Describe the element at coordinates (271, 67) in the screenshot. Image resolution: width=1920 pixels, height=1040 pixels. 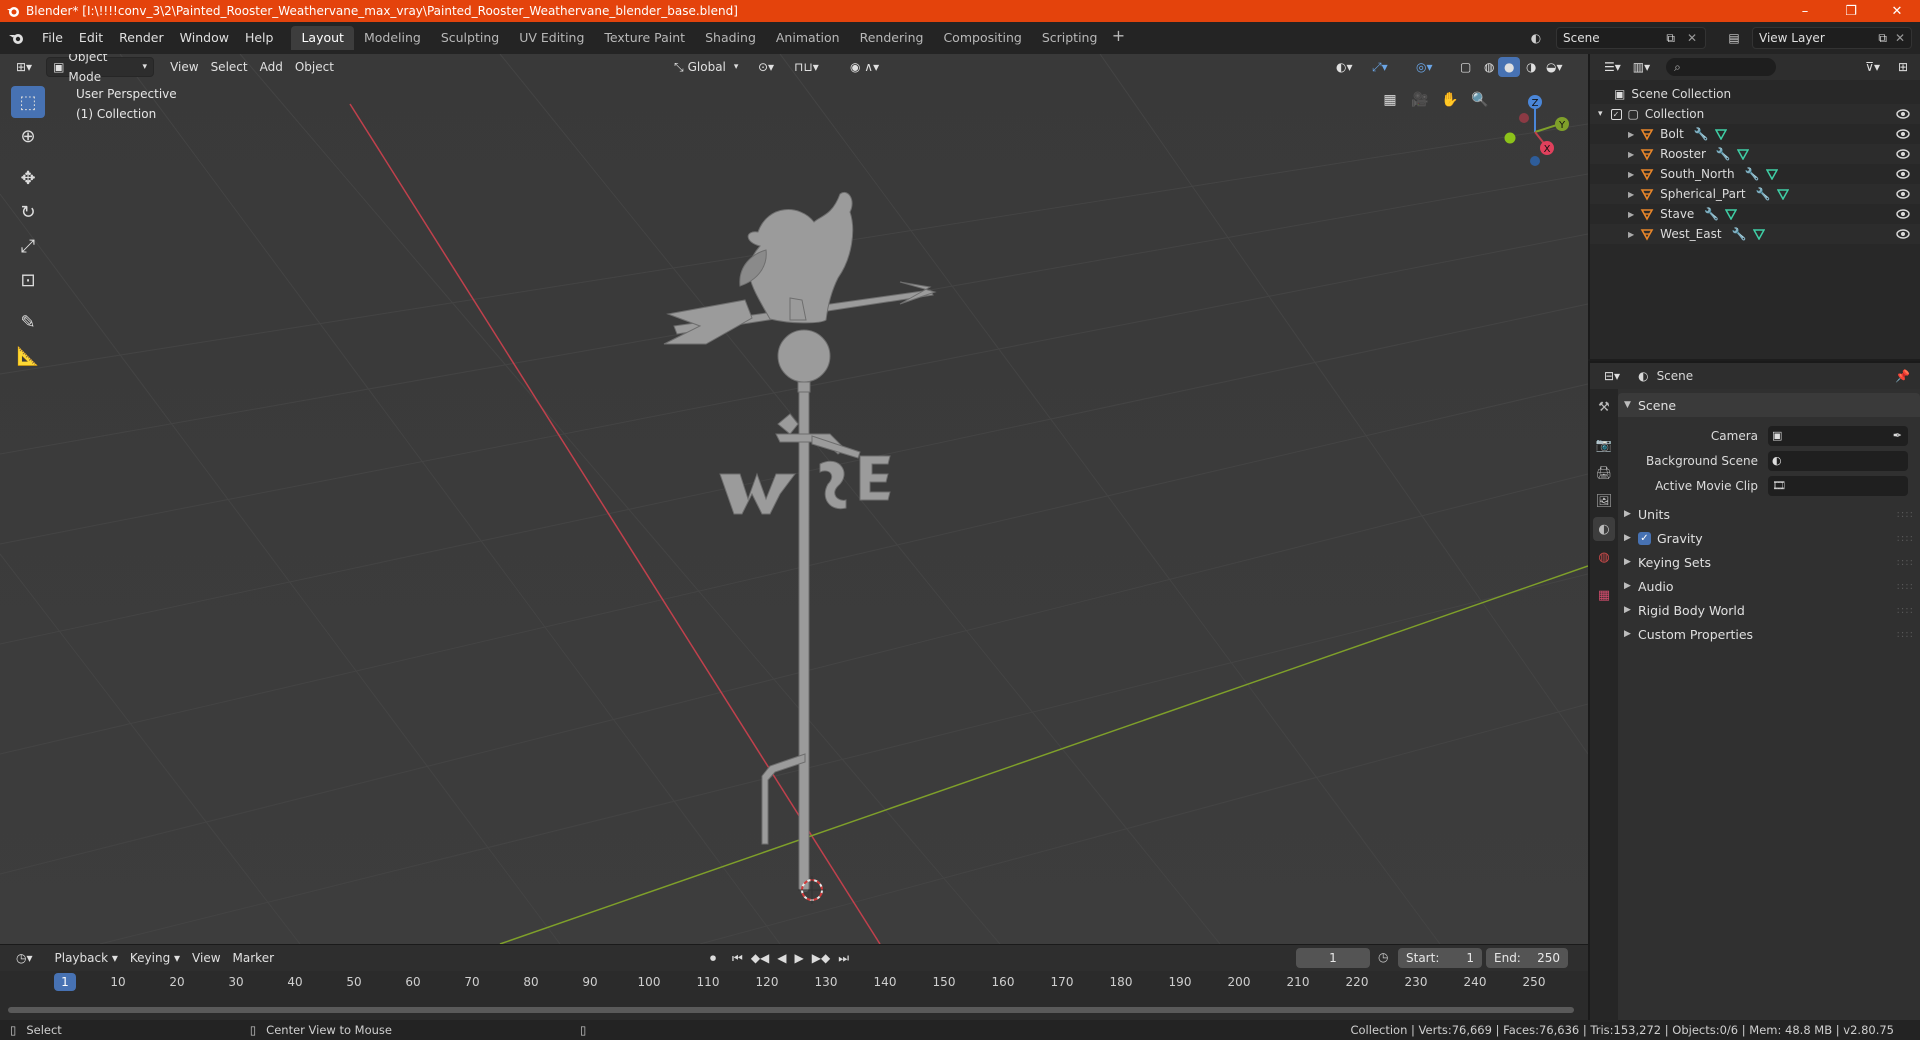
I see `menu-add: Add` at that location.